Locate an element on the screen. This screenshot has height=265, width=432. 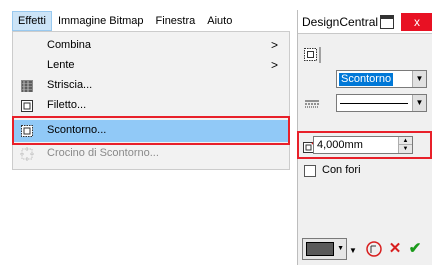
outline-color-button: ▼ is located at coordinates (324, 249).